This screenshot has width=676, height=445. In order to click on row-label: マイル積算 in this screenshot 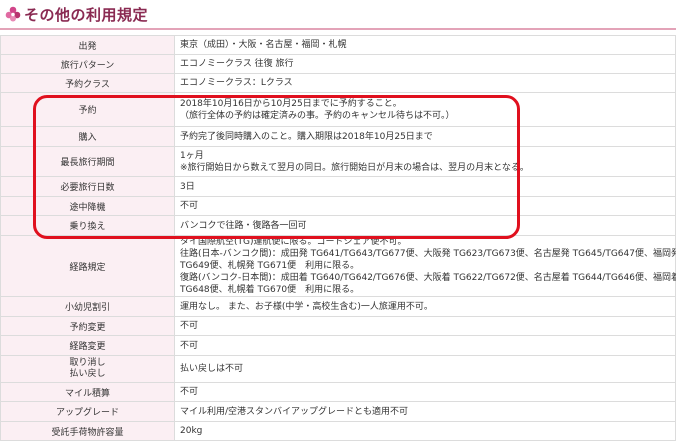, I will do `click(87, 392)`.